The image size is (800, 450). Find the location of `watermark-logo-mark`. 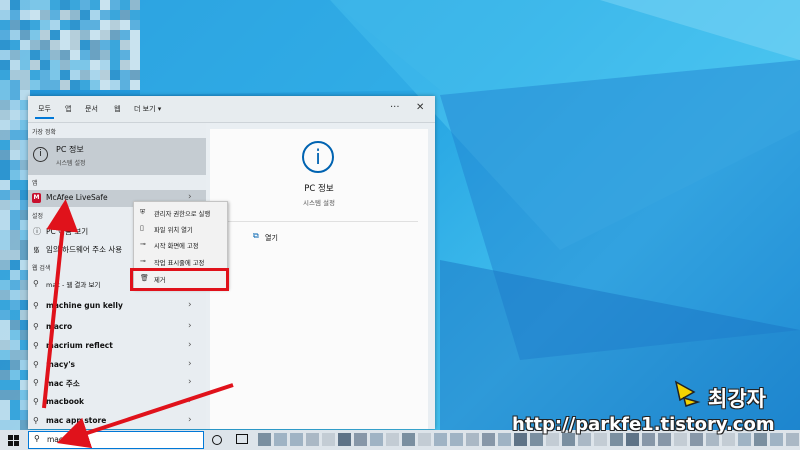

watermark-logo-mark is located at coordinates (687, 393).